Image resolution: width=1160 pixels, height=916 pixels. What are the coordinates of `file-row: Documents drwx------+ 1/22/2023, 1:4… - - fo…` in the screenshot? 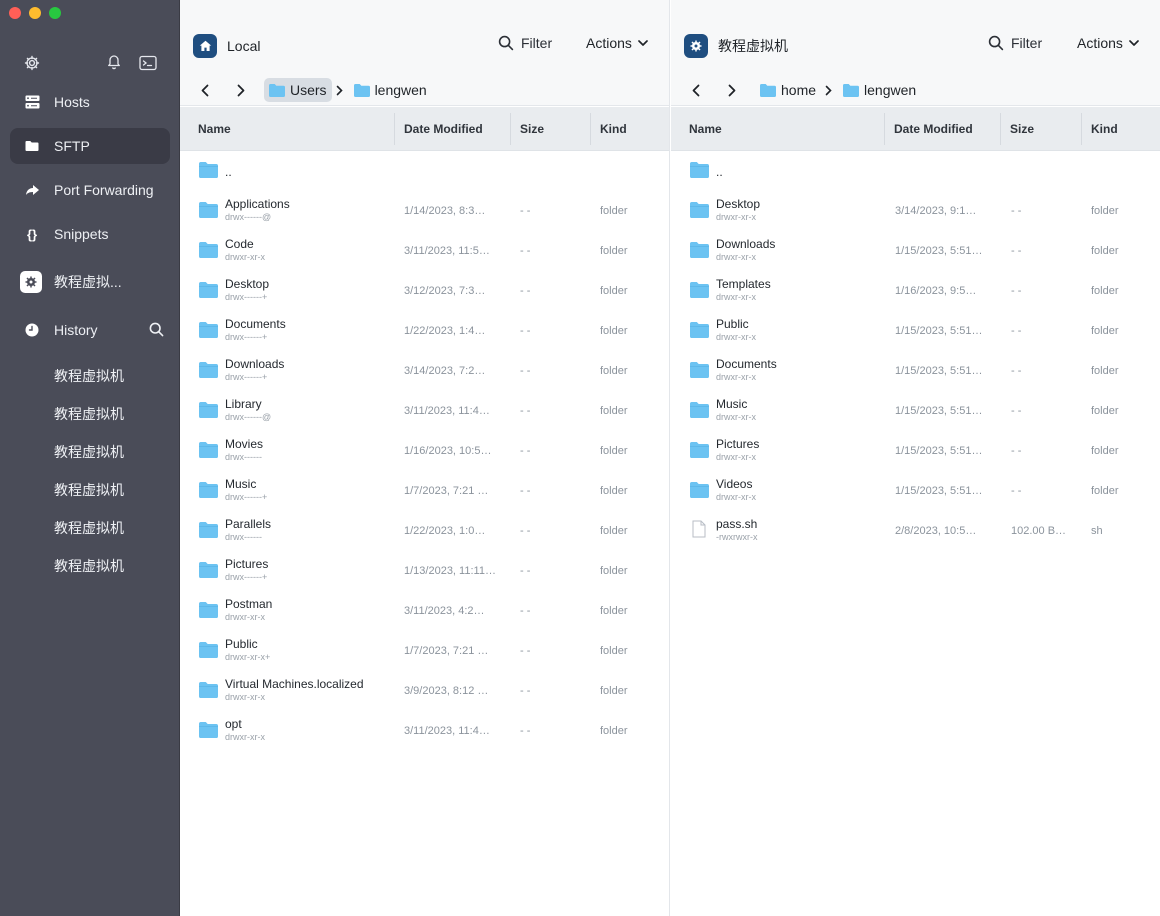 It's located at (424, 331).